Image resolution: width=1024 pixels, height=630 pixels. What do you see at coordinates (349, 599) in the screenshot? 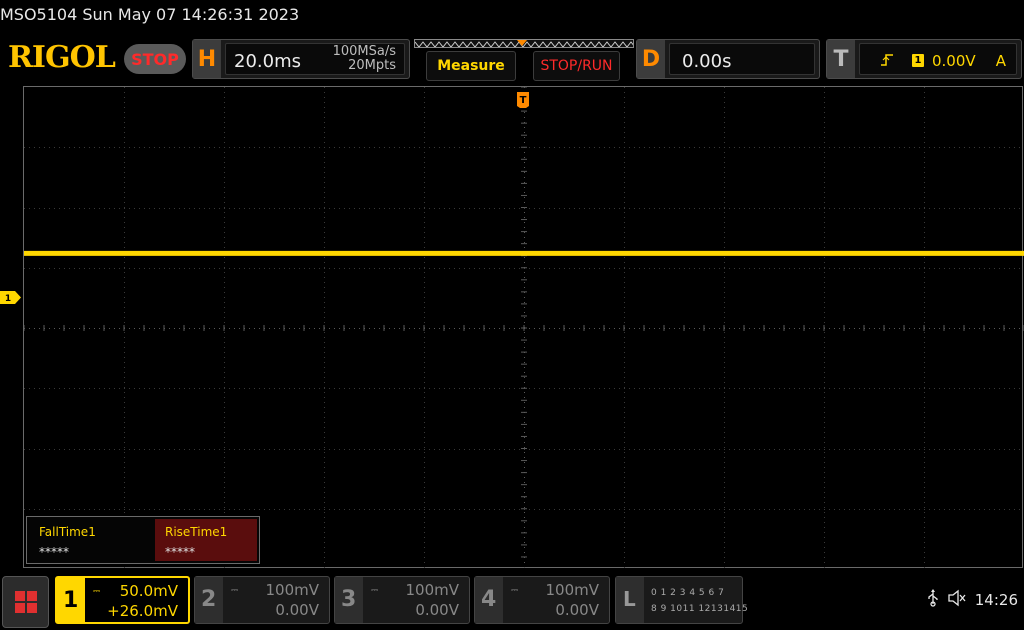
I see `channel-number: 3` at bounding box center [349, 599].